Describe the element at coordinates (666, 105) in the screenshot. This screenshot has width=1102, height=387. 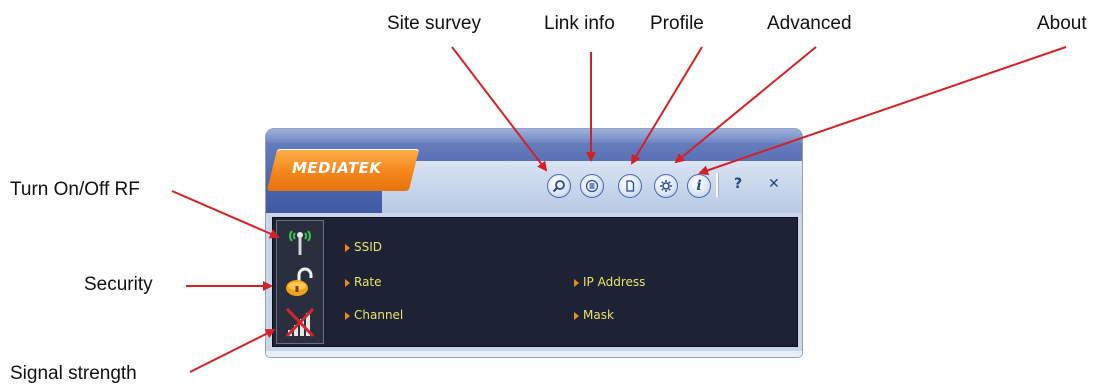
I see `profile-arrow` at that location.